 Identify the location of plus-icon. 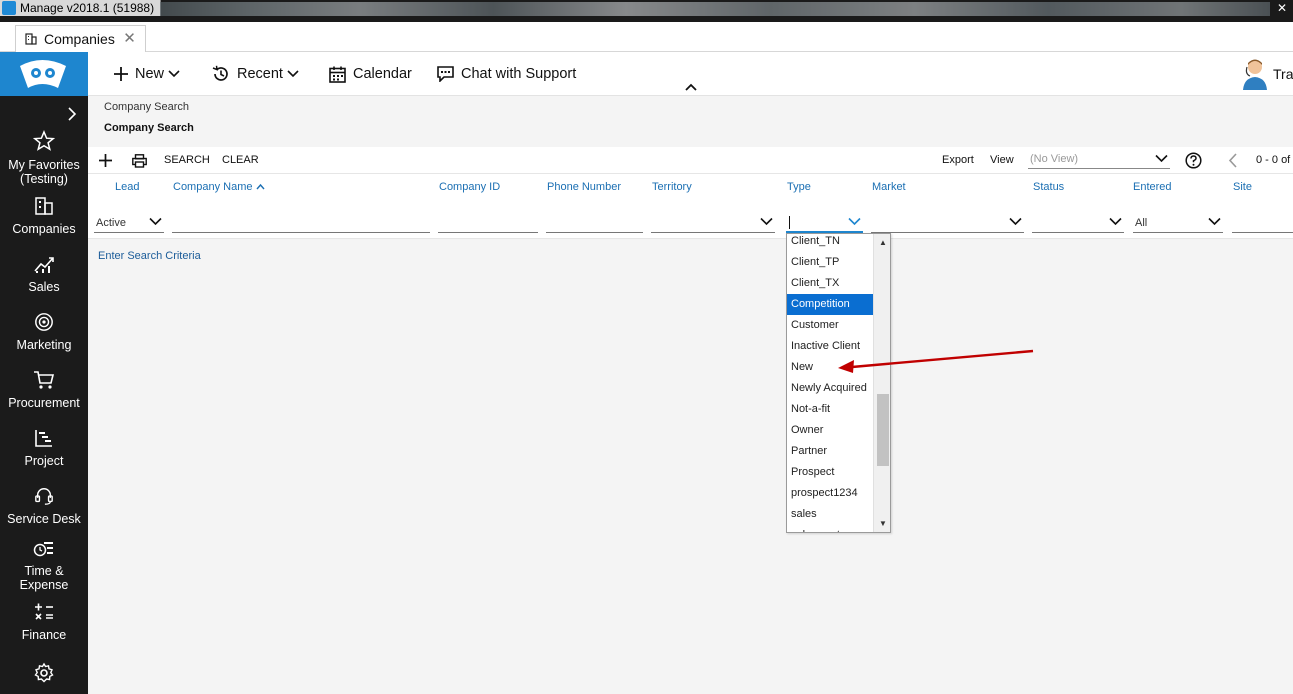
(121, 74).